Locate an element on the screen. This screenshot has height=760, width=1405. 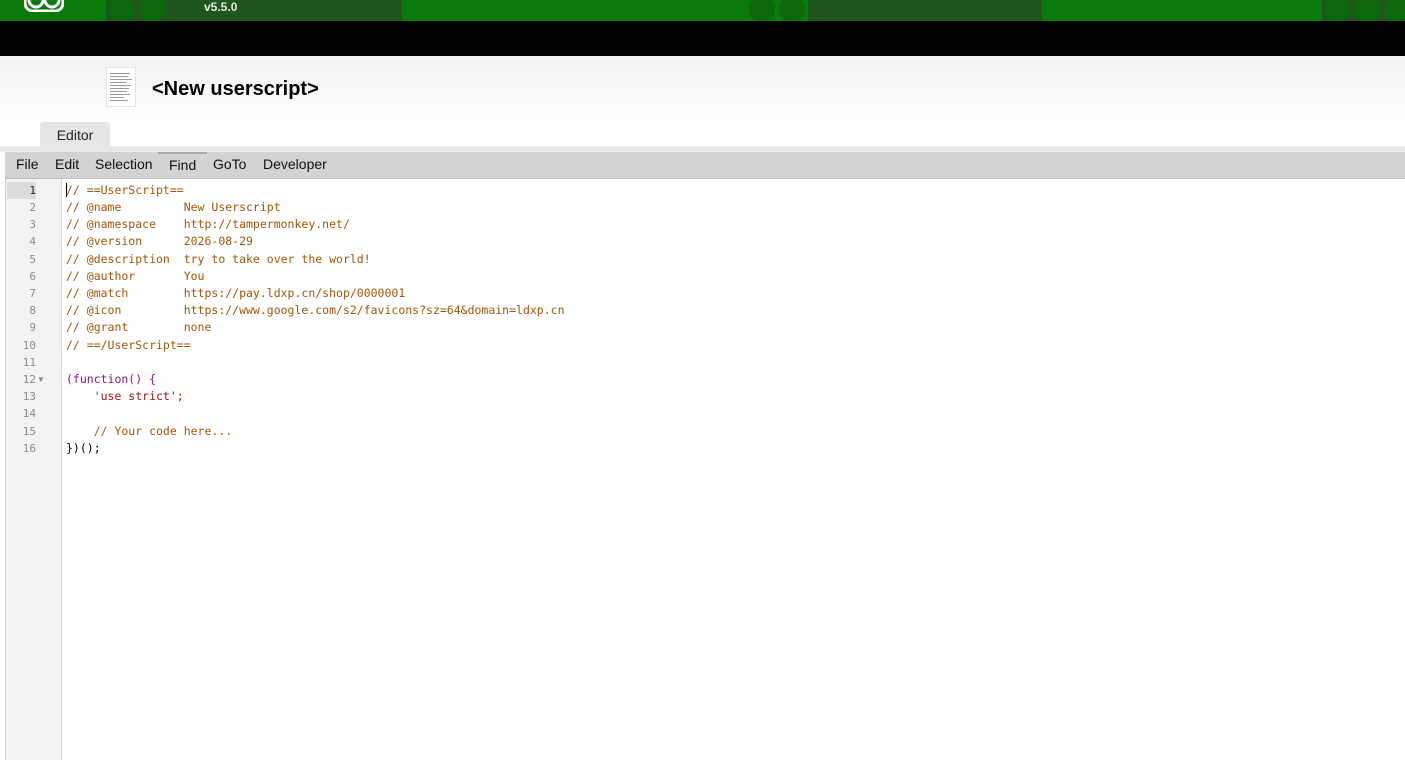
line-number: 6 is located at coordinates (32, 276).